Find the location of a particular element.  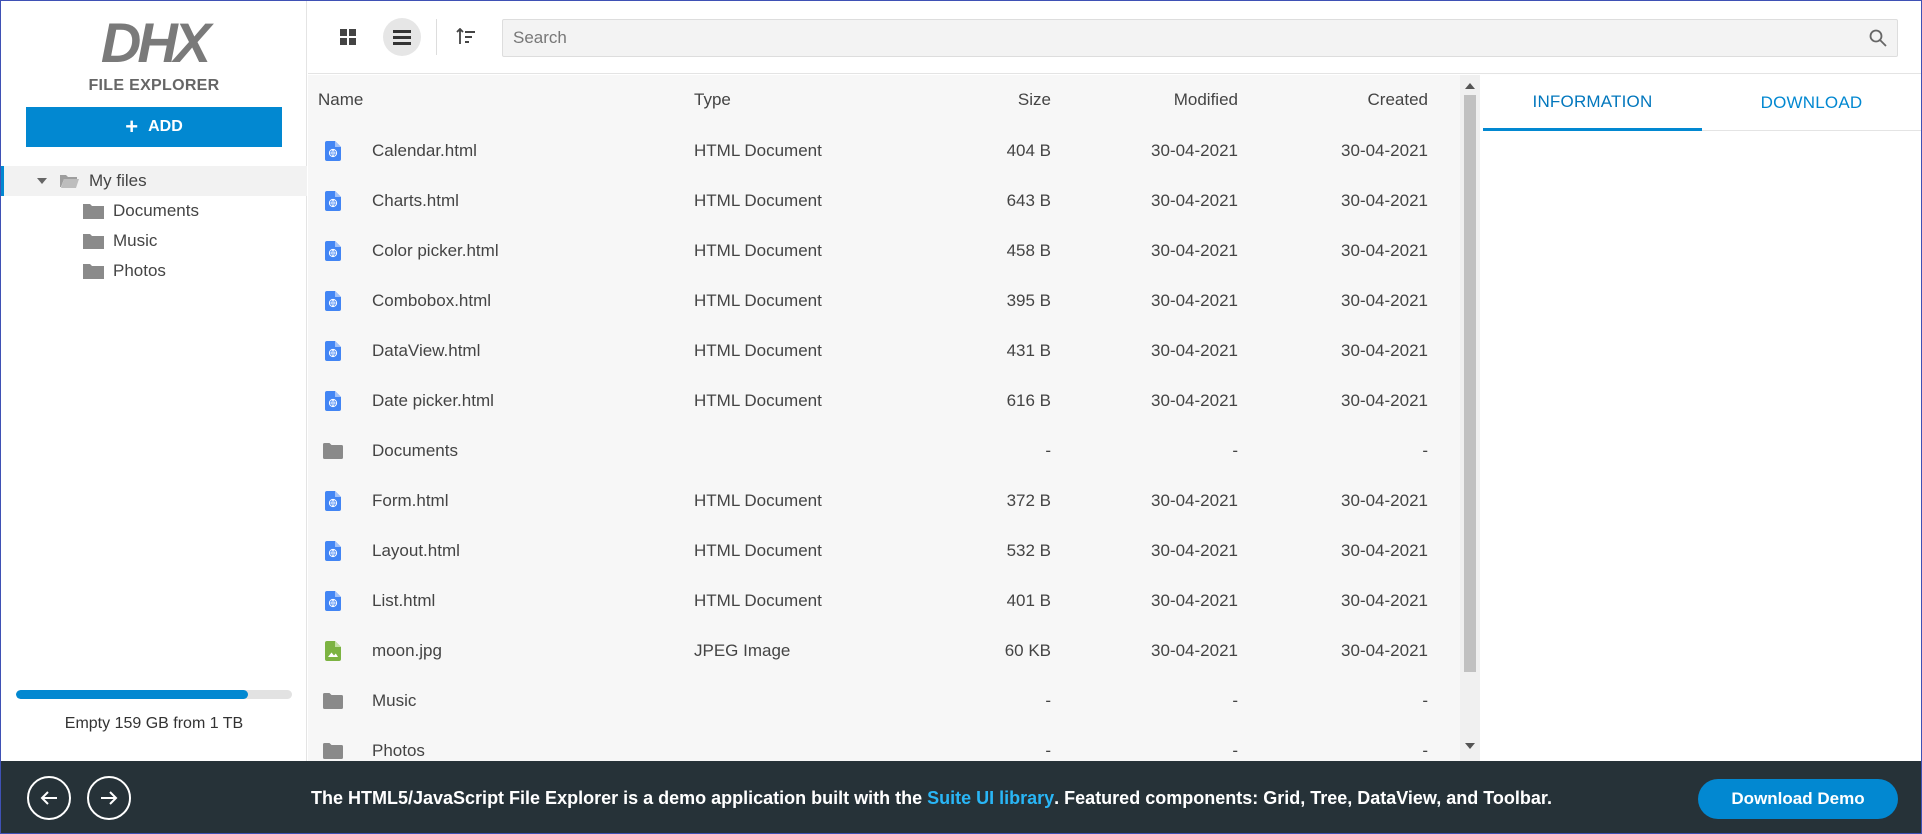

search-input is located at coordinates (1200, 38).